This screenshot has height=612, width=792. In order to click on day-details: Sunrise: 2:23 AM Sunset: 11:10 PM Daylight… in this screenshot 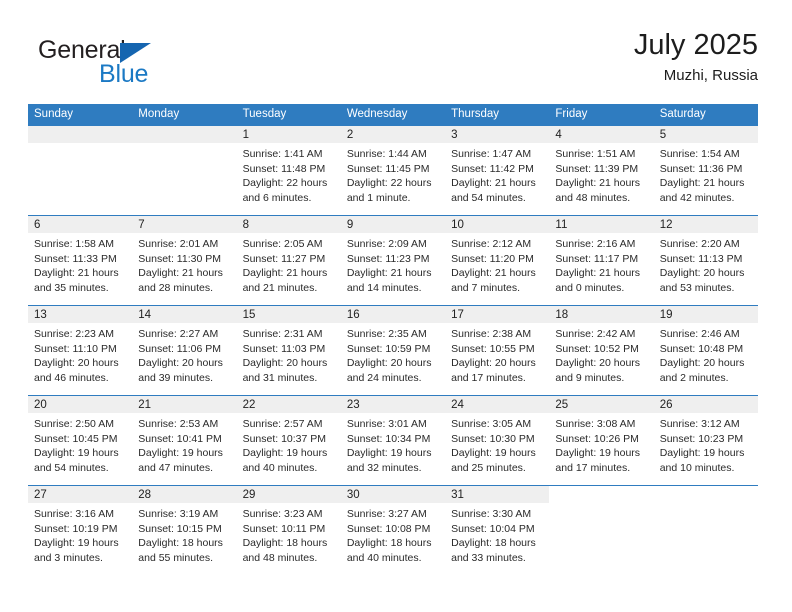, I will do `click(80, 354)`.